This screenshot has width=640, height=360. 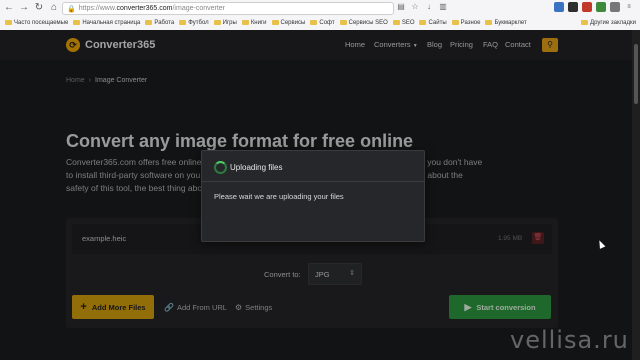 I want to click on dialog-header: Uploading files, so click(x=313, y=166).